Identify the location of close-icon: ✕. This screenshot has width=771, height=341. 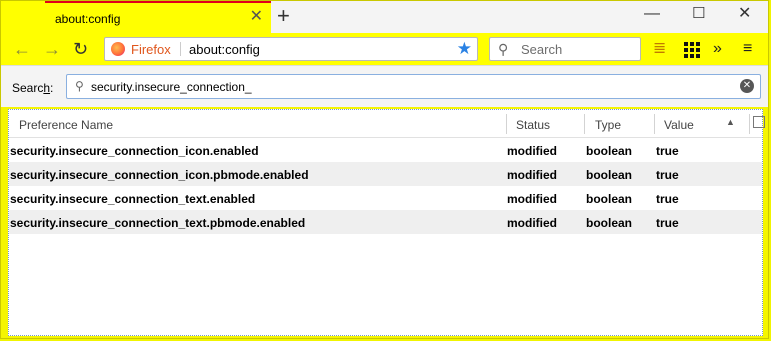
(256, 17).